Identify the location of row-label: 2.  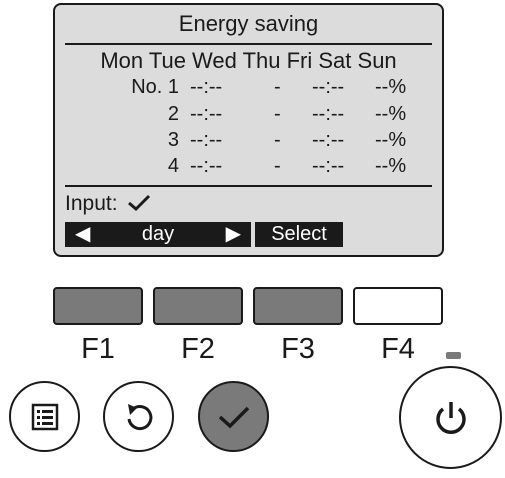
(173, 114).